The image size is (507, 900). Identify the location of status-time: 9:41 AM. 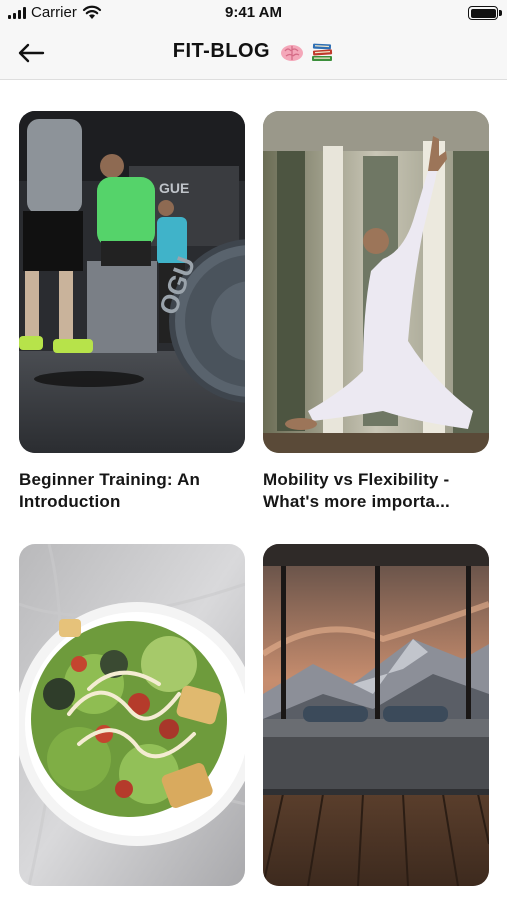
(253, 12).